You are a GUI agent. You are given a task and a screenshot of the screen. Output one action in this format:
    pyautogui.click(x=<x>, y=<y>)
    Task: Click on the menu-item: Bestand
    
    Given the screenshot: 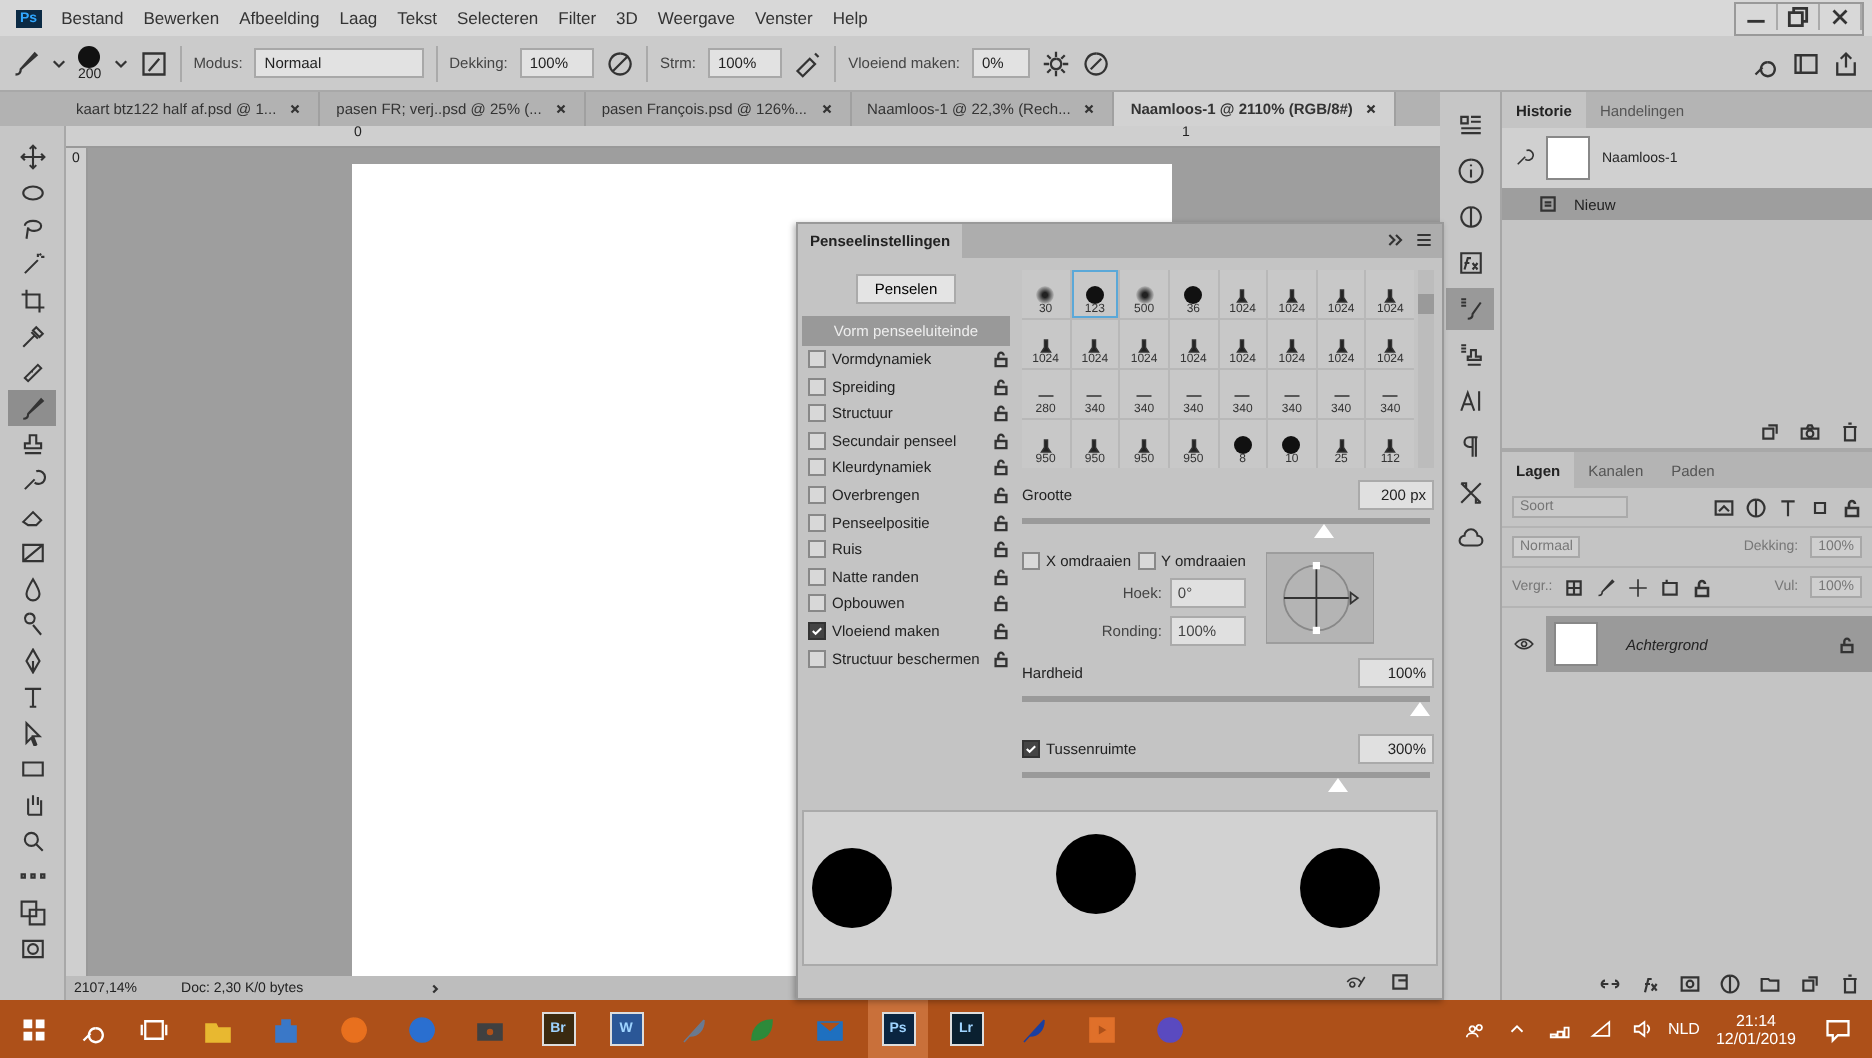 What is the action you would take?
    pyautogui.click(x=92, y=18)
    